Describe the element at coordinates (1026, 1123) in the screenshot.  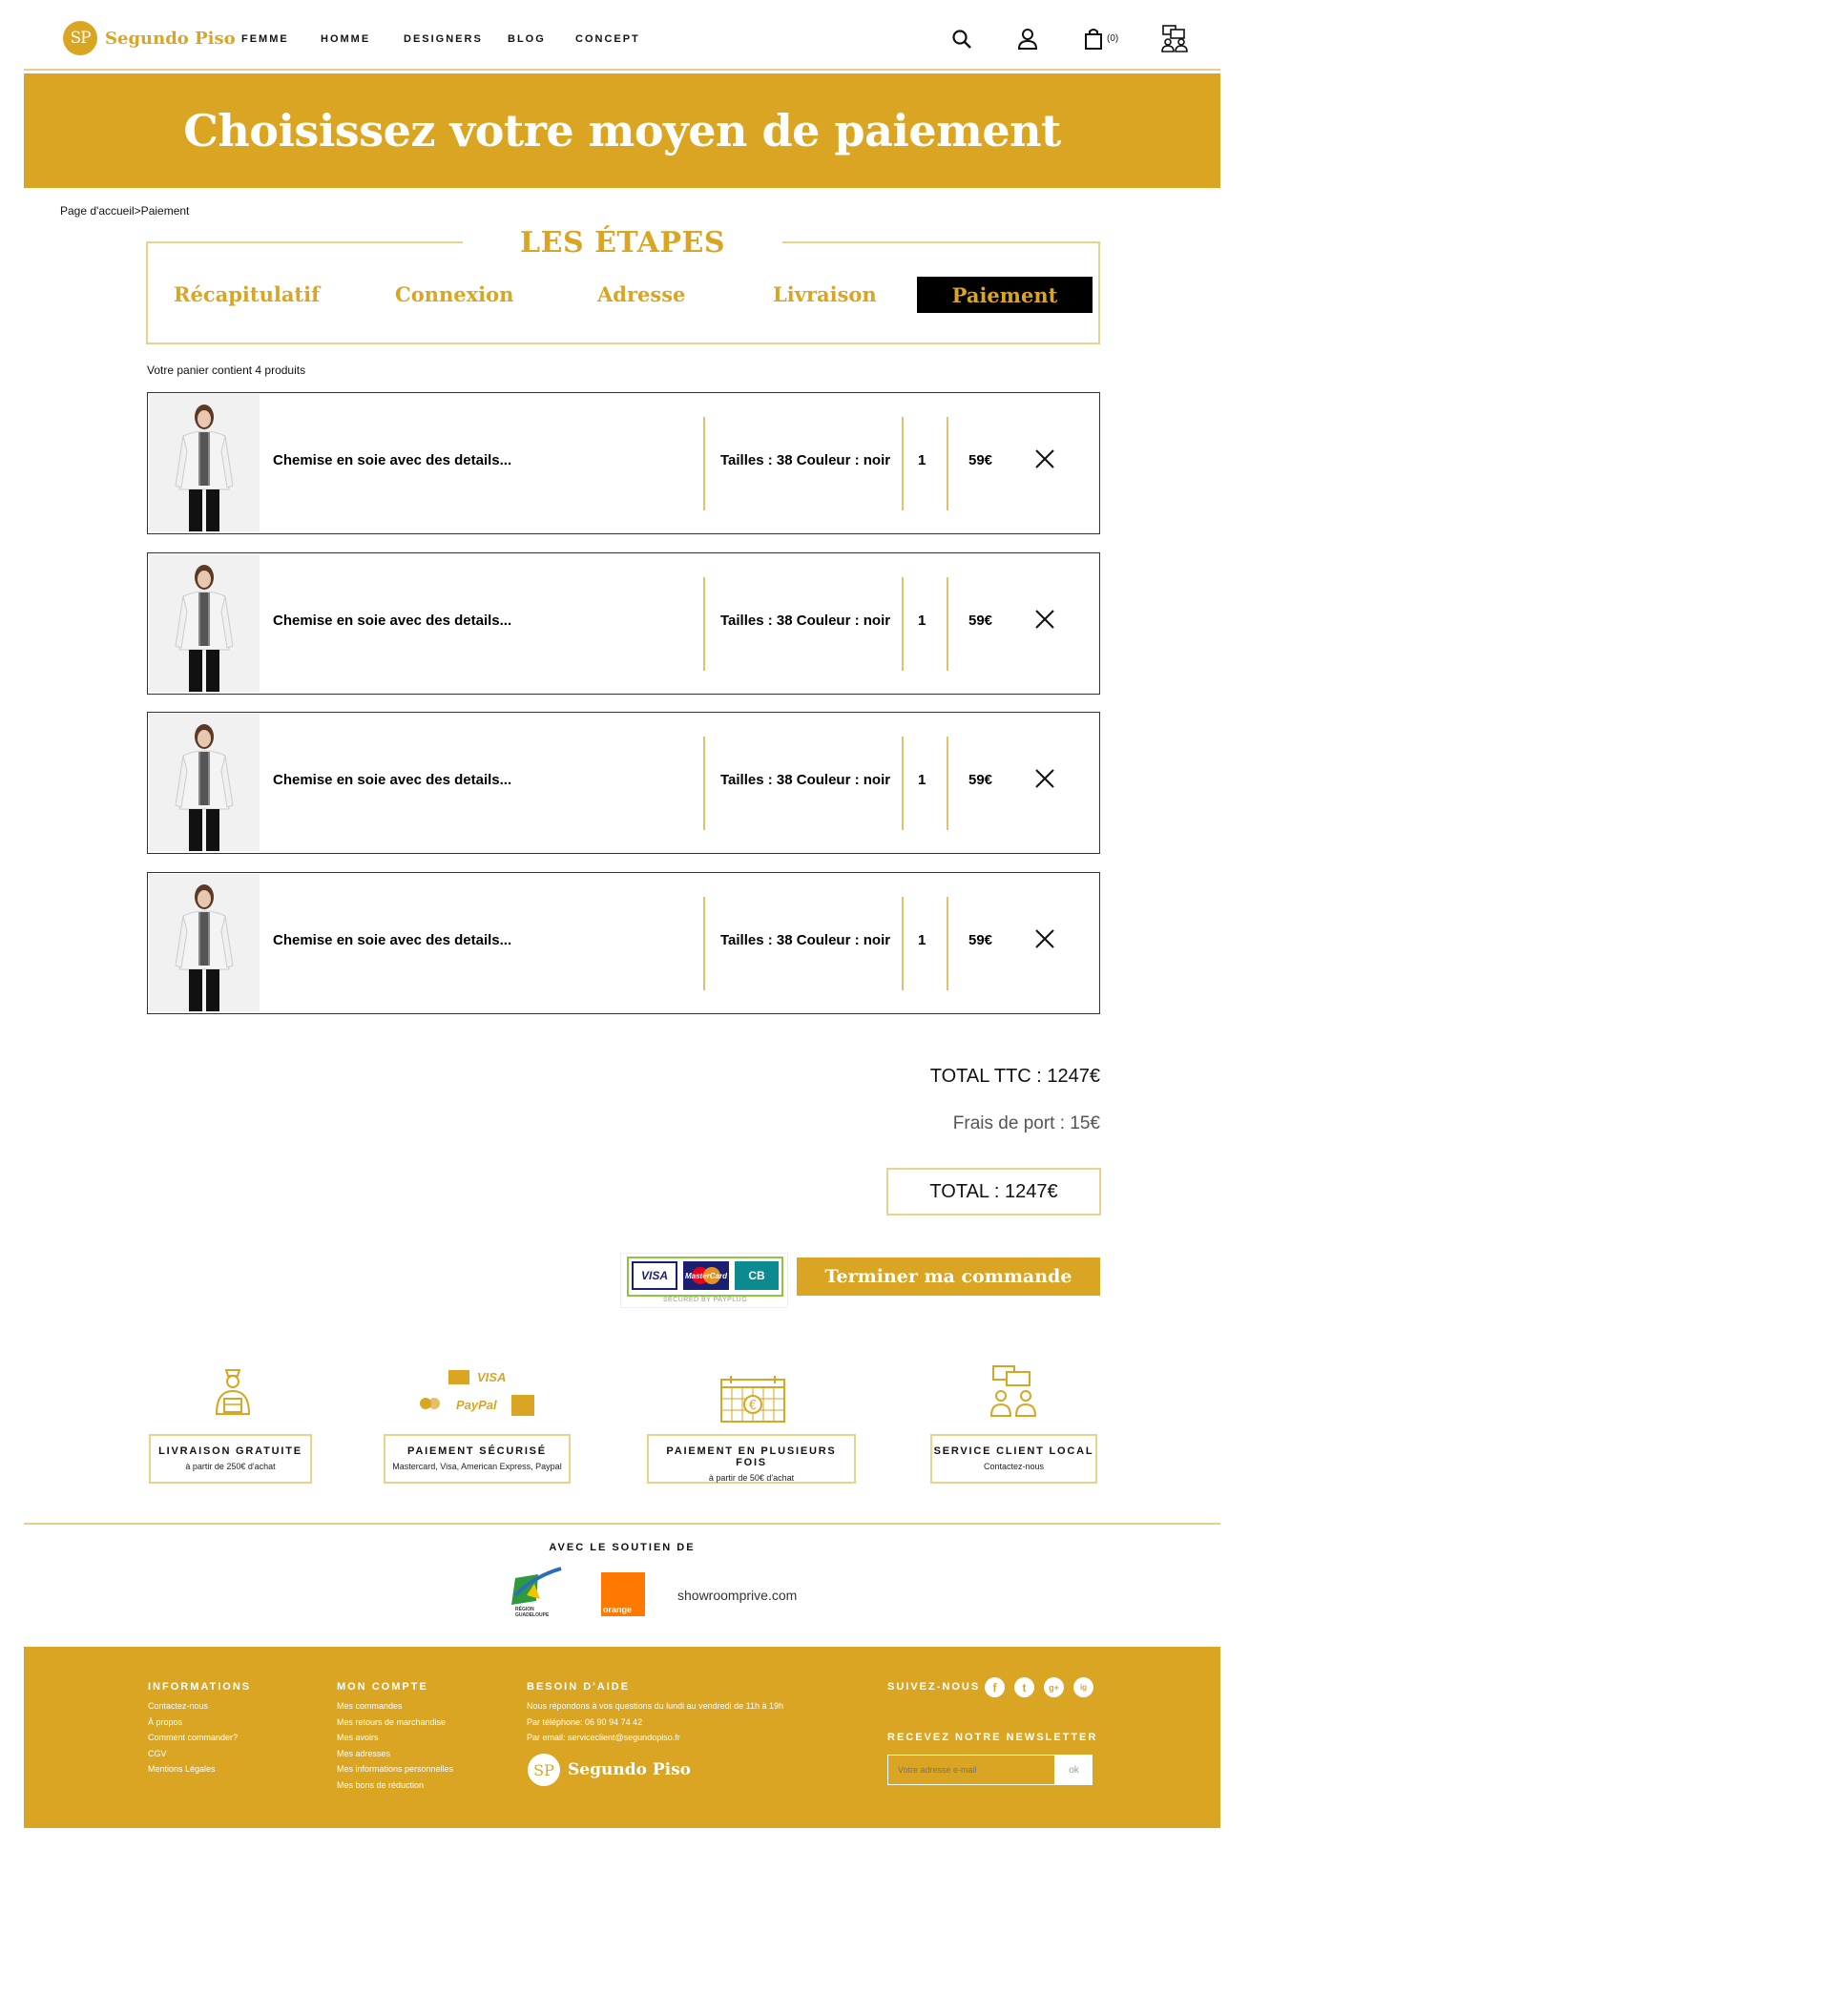
I see `shipping-cost: Frais de port : 15€` at that location.